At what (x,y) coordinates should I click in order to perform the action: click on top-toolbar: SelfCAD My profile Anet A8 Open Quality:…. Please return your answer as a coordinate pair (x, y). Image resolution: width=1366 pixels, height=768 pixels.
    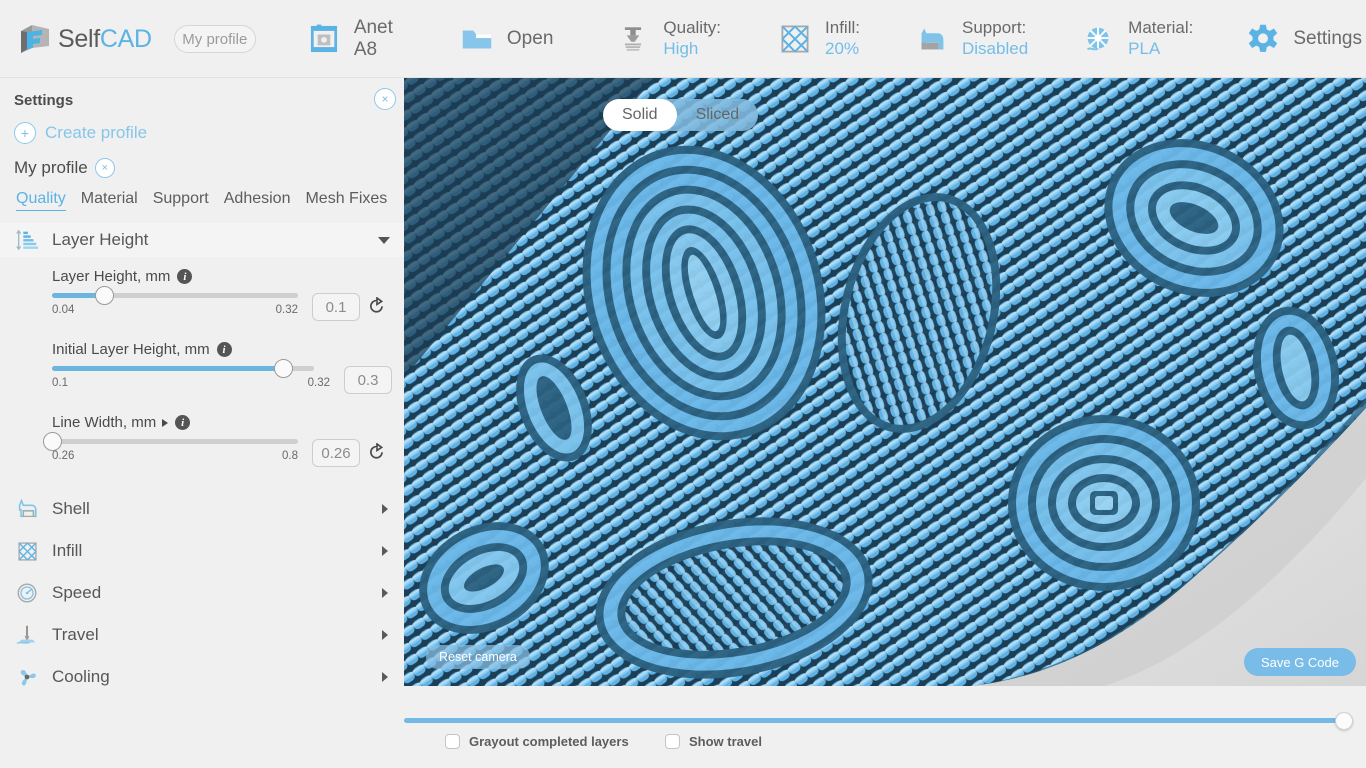
    Looking at the image, I should click on (683, 39).